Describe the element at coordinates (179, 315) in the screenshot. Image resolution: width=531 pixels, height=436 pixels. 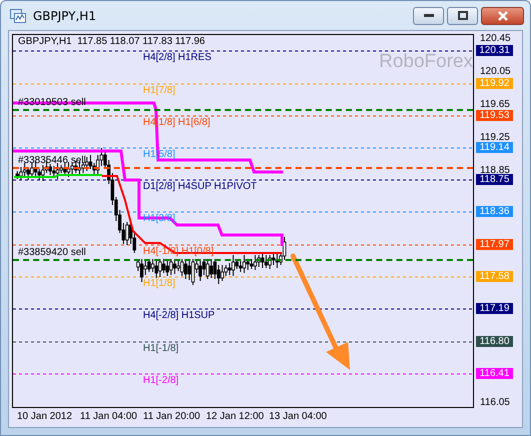
I see `level-label: H4[-2/8] H1SUP` at that location.